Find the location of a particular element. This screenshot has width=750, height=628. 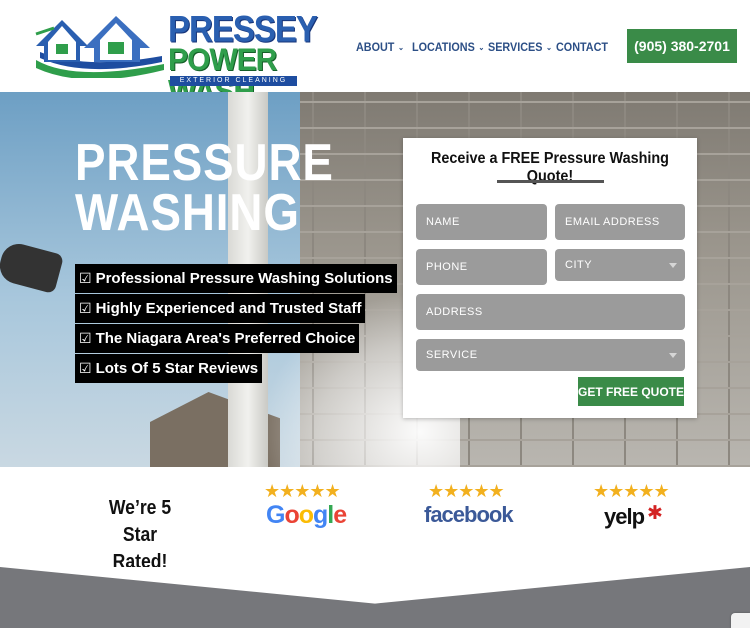

google-logo: Google is located at coordinates (306, 515).